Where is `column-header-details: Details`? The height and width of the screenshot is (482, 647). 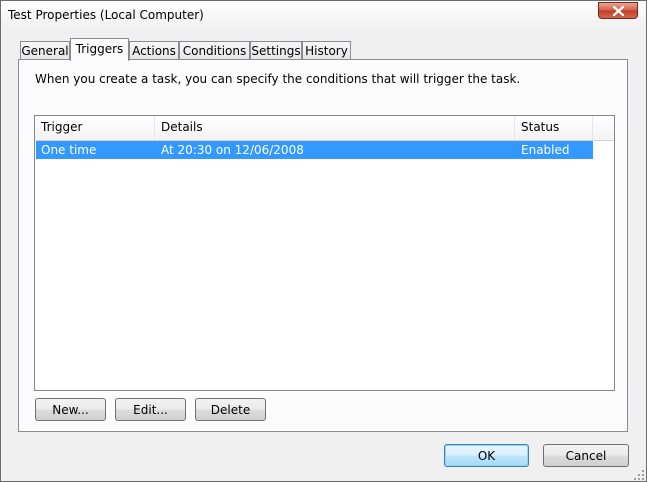
column-header-details: Details is located at coordinates (335, 128).